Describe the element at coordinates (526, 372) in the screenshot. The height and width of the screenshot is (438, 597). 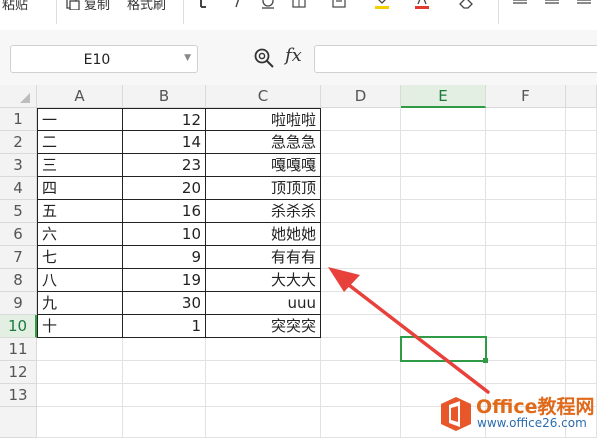
I see `cell-f12` at that location.